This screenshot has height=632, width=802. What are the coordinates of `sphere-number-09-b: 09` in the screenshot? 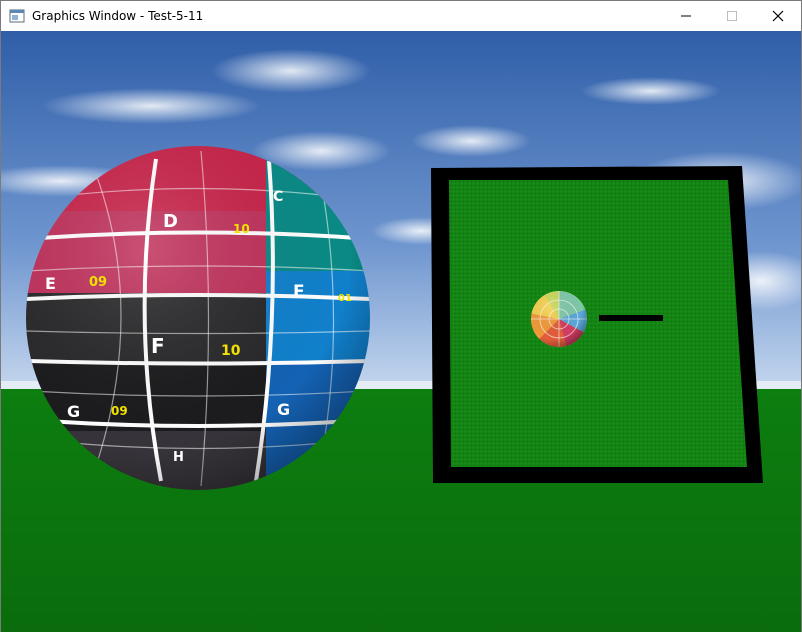 It's located at (119, 411).